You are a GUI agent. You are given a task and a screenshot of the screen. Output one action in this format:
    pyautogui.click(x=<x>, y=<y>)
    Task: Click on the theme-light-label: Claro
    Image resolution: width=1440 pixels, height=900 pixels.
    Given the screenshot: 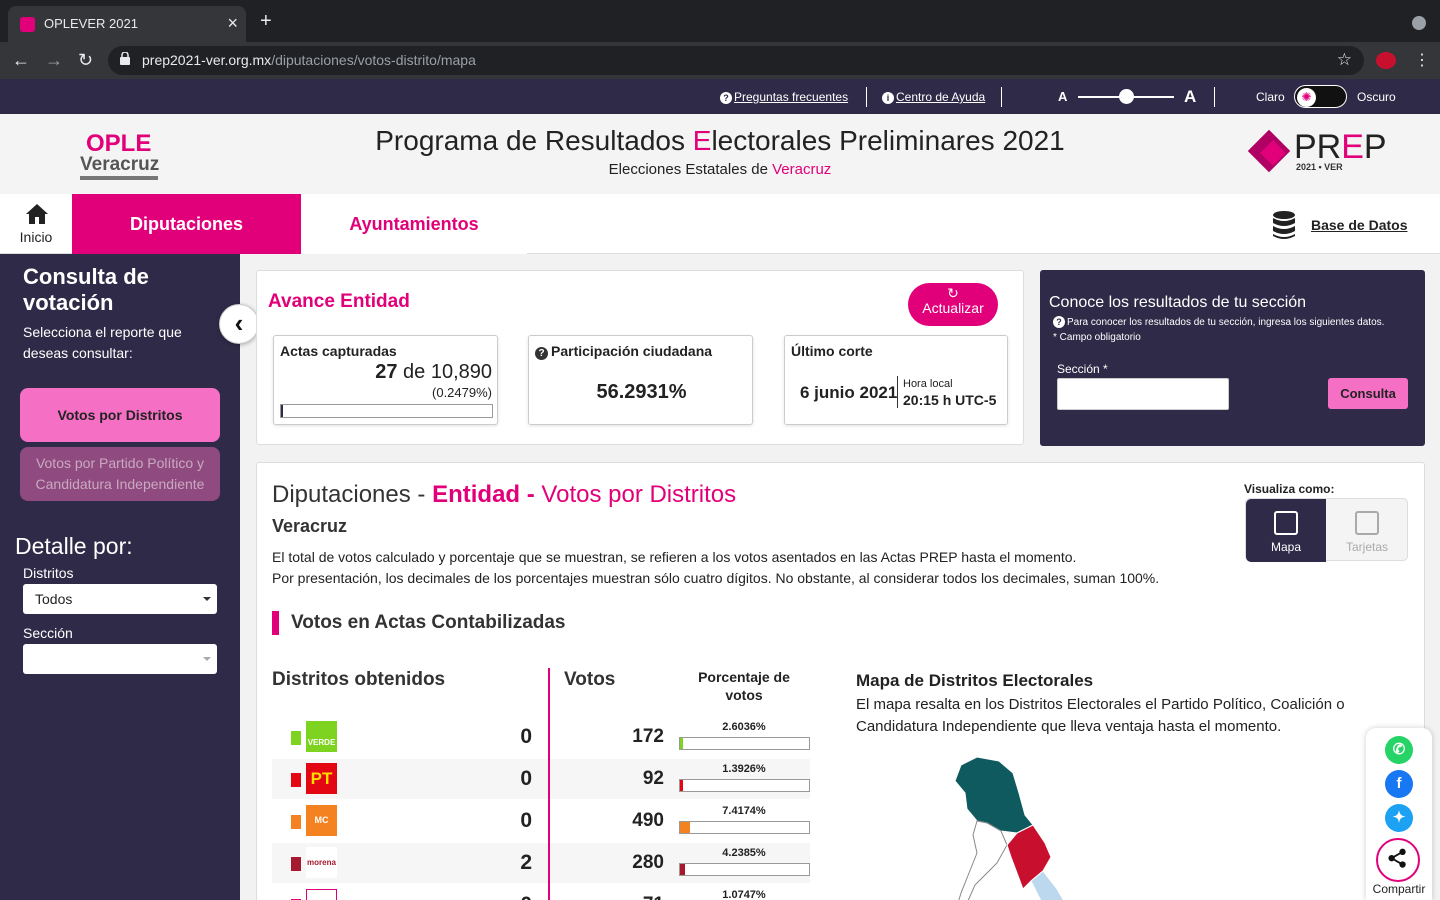 What is the action you would take?
    pyautogui.click(x=1270, y=97)
    